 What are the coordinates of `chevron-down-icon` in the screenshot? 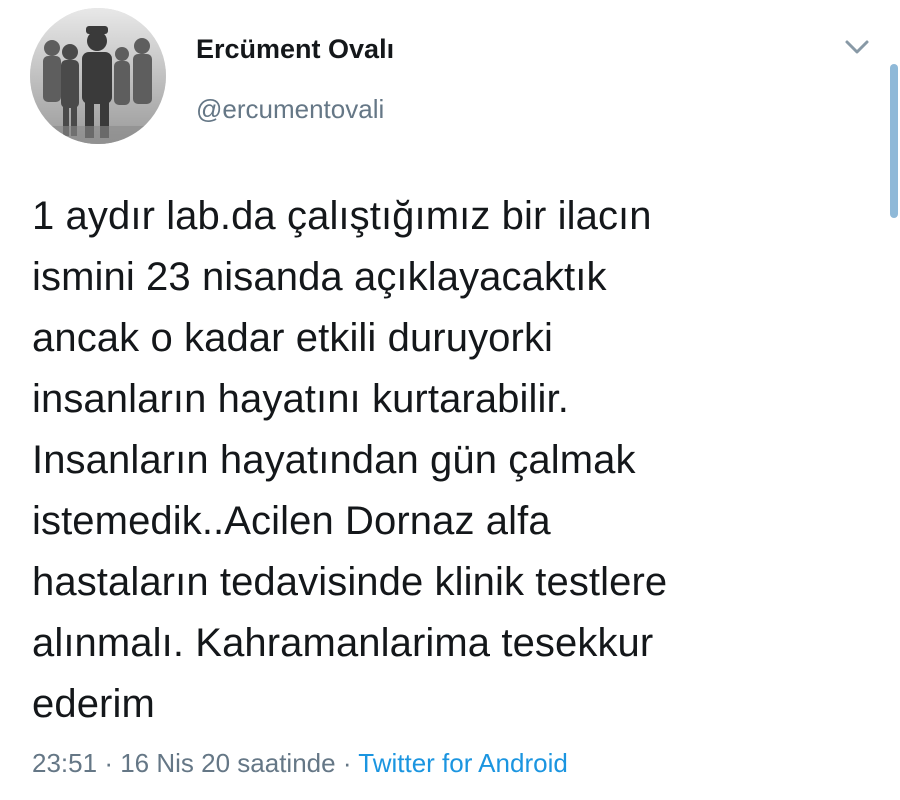 It's located at (857, 47).